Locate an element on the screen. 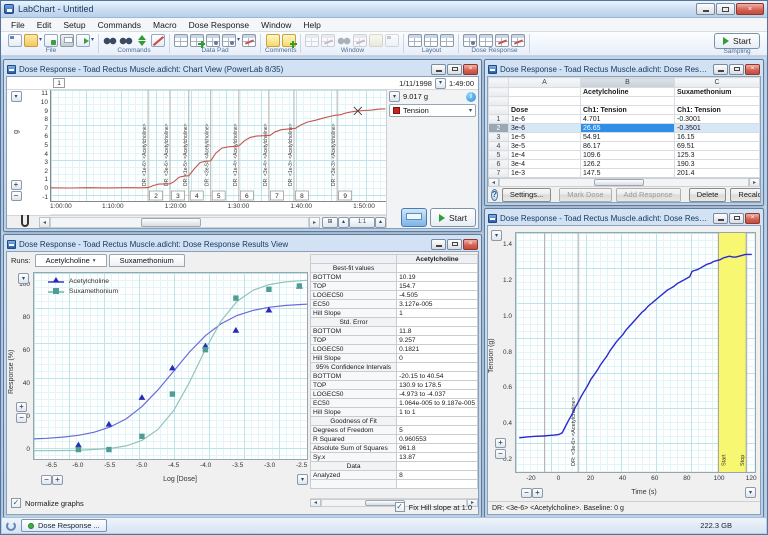 This screenshot has height=535, width=768. expand-time-button: ▴ is located at coordinates (380, 222).